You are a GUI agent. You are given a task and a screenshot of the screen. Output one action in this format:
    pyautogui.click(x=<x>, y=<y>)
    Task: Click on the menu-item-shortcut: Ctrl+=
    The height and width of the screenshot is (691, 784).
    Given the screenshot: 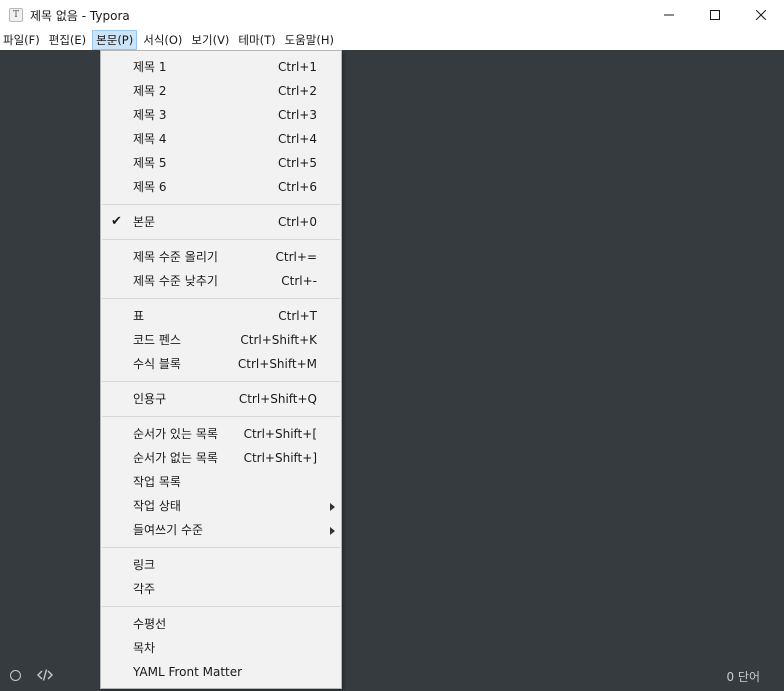 What is the action you would take?
    pyautogui.click(x=296, y=257)
    